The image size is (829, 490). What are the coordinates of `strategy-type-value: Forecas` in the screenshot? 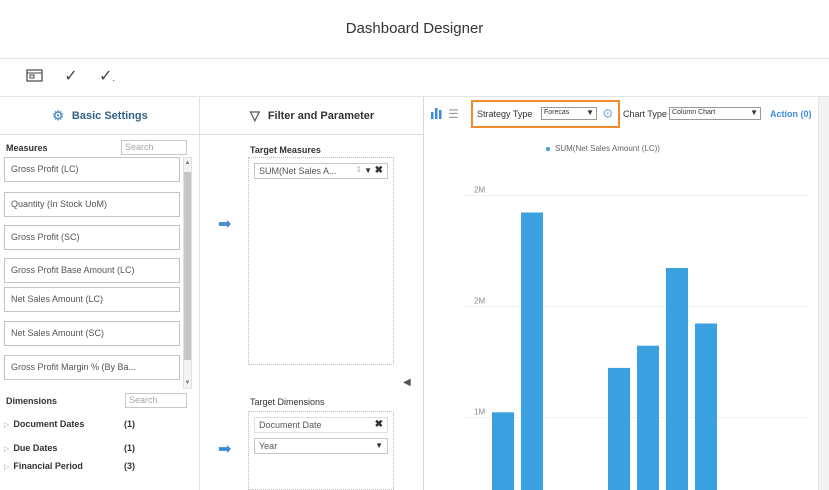 It's located at (557, 112).